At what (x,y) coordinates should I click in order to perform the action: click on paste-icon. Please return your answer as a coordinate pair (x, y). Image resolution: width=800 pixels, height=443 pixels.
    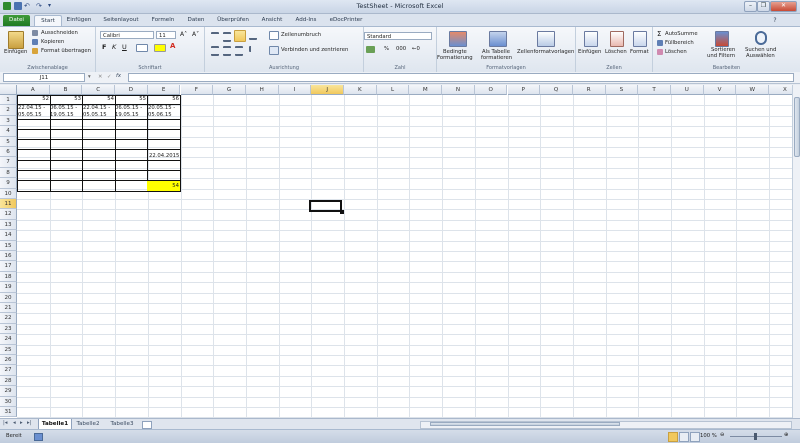
    Looking at the image, I should click on (16, 40).